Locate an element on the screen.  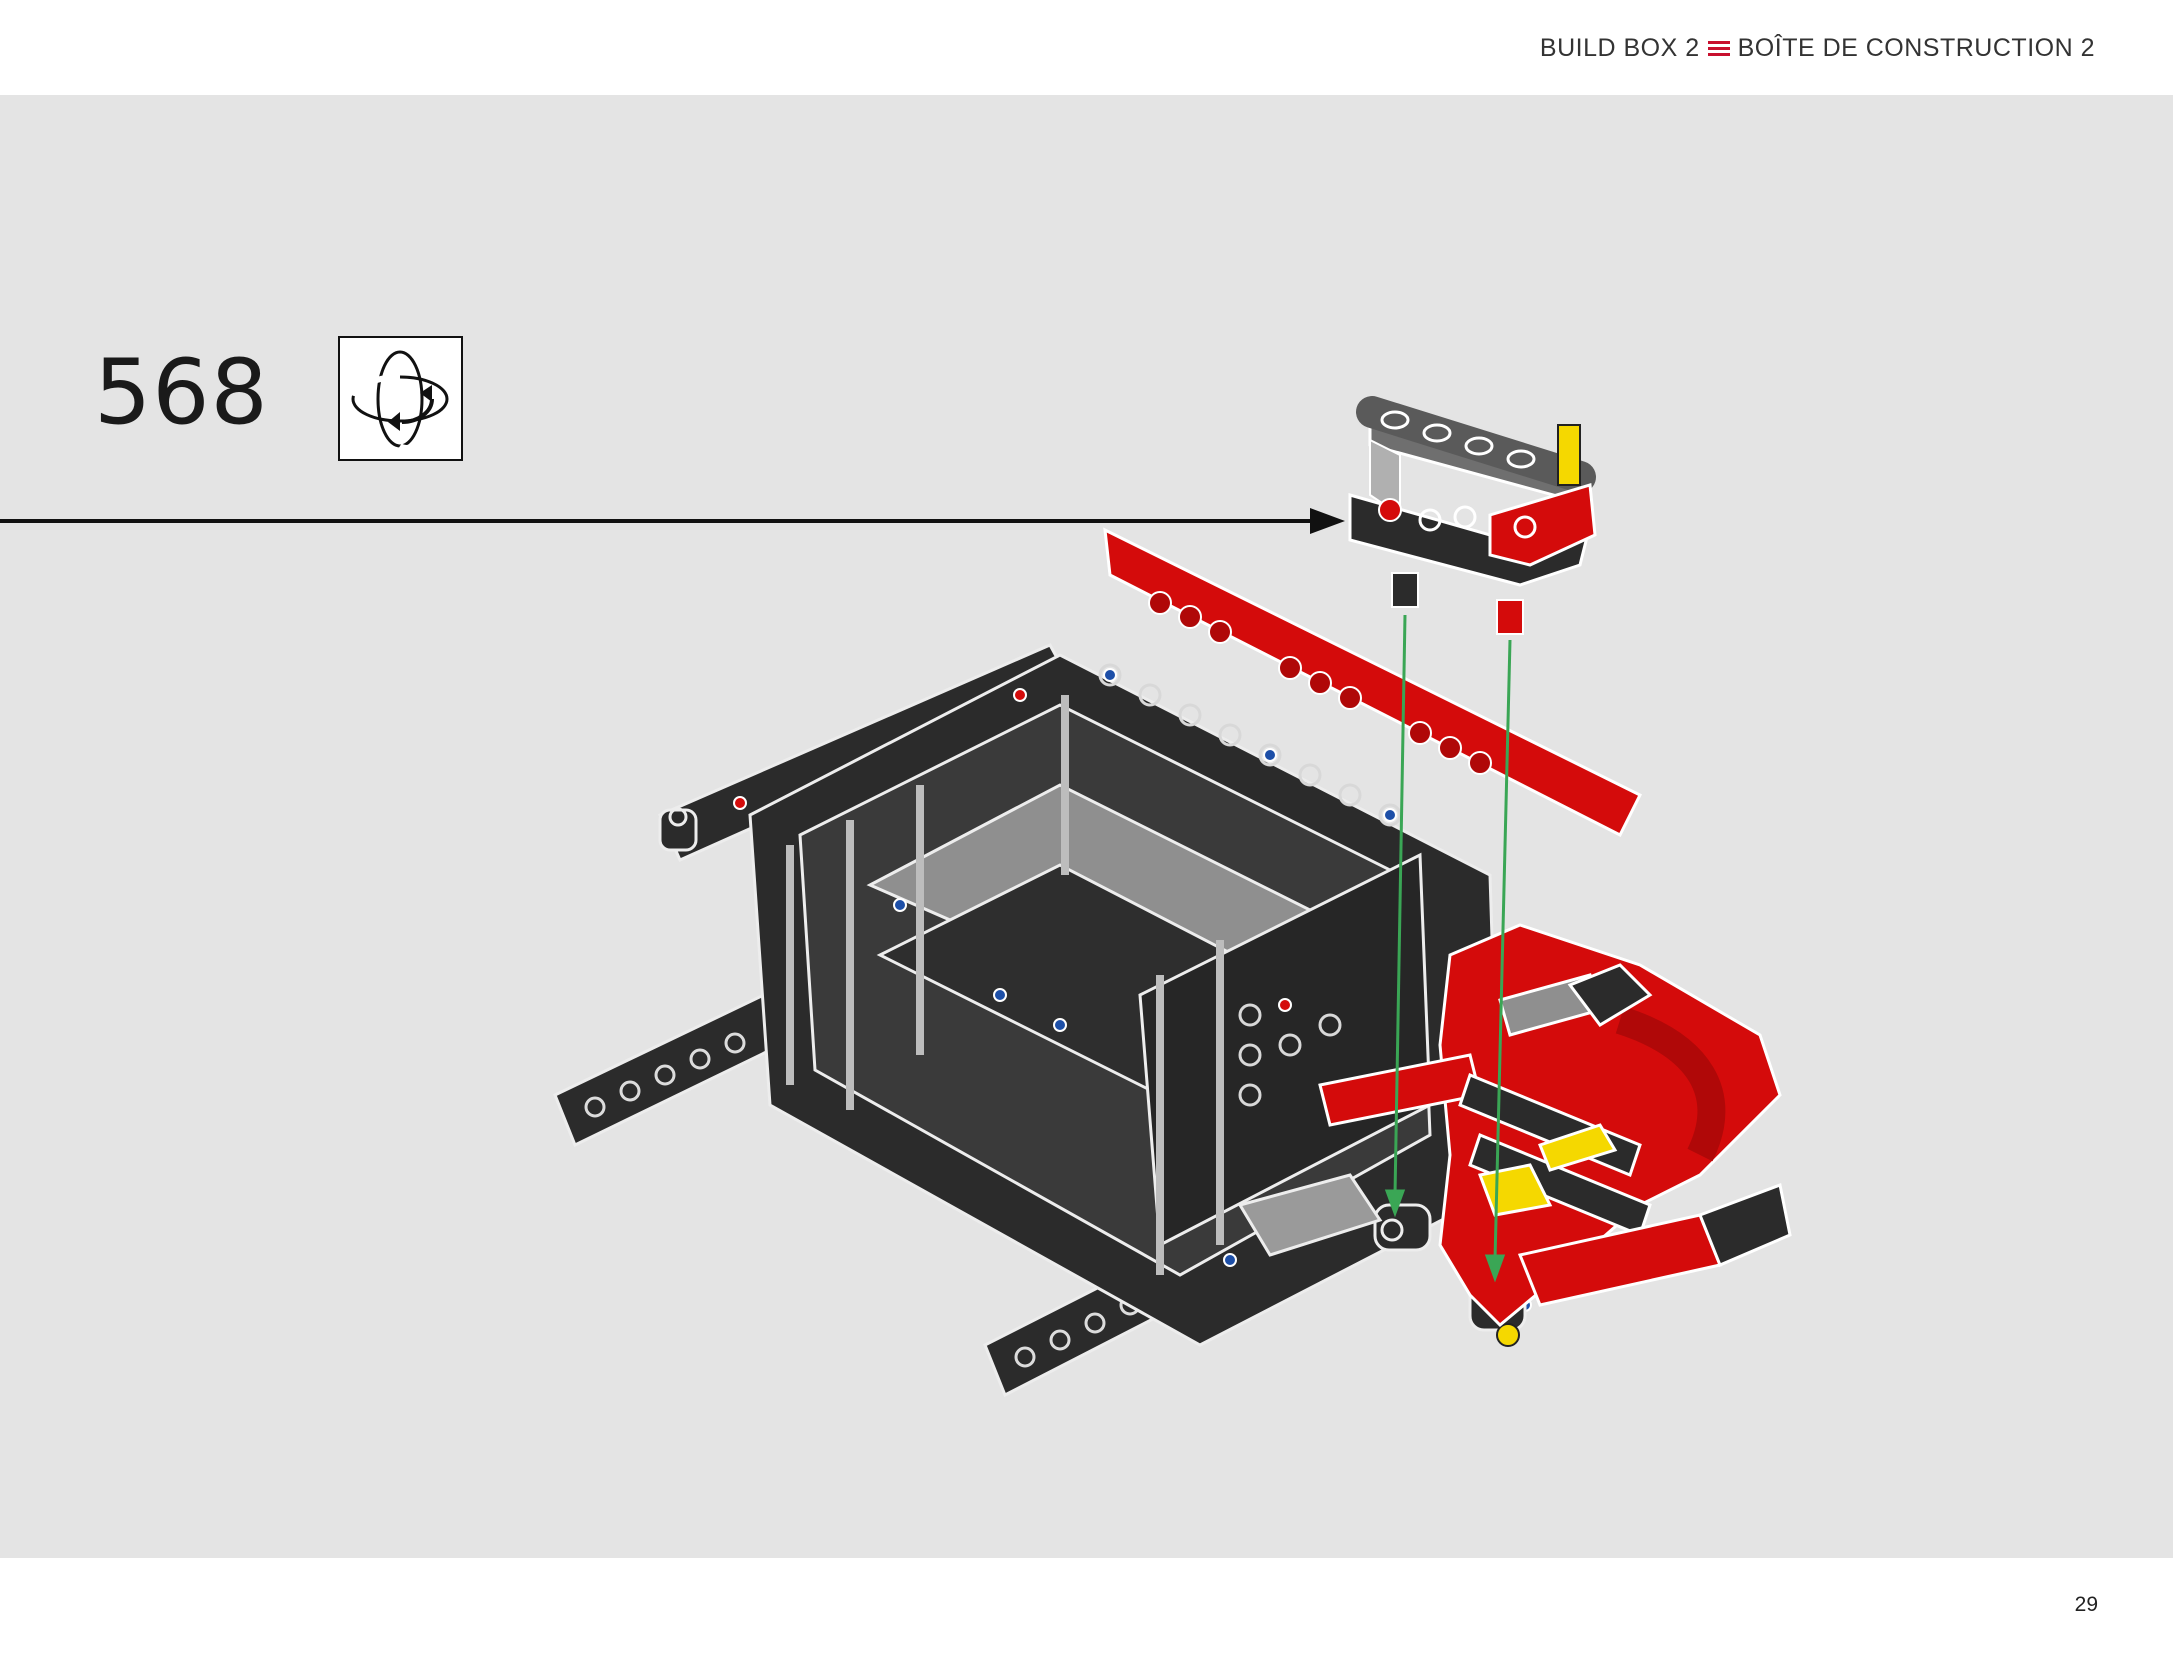
insertion-arrow-black is located at coordinates (672, 521).